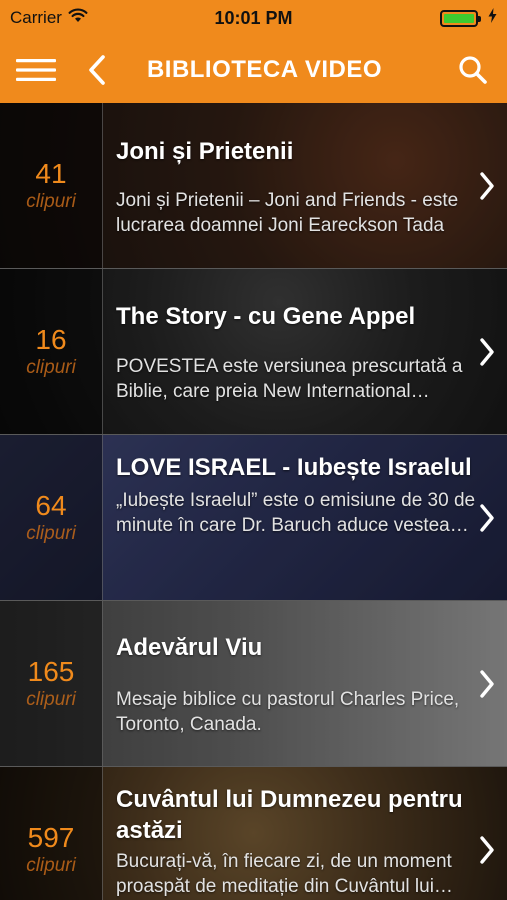 The width and height of the screenshot is (507, 900). I want to click on list-item-title: Cuvântul lui Dumnezeu pentru astăzi, so click(289, 815).